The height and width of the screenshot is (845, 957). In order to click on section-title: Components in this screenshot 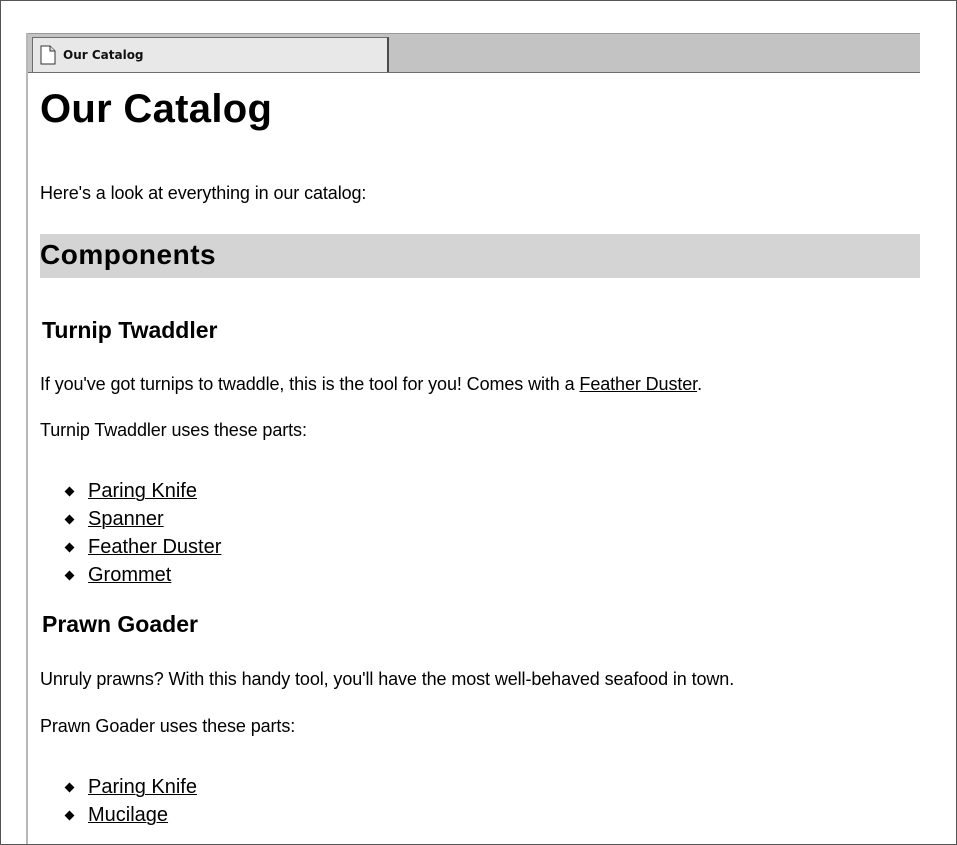, I will do `click(128, 254)`.